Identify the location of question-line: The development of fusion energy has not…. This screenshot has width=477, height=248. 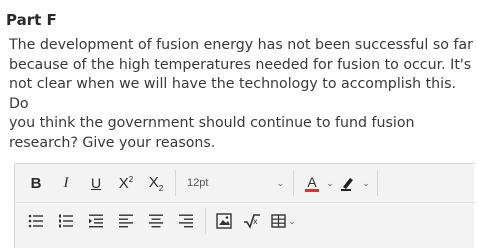
(241, 45).